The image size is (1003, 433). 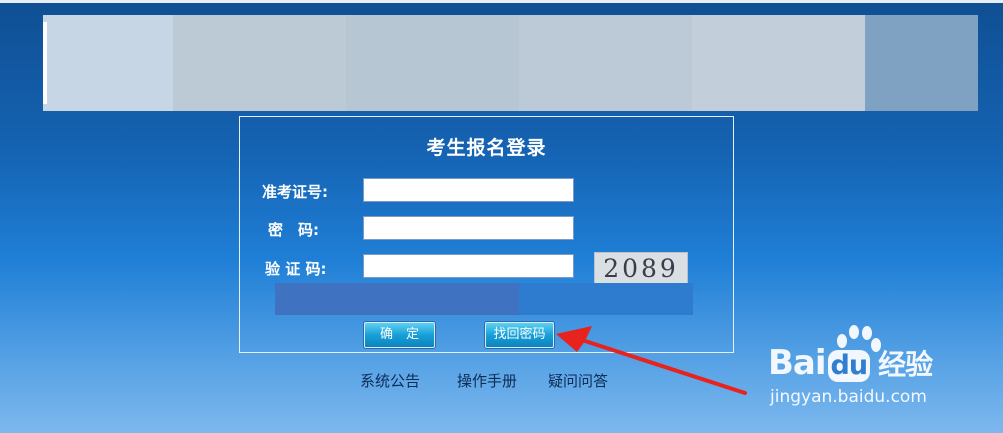 I want to click on watermark-logo: Bai du 经验, so click(x=850, y=363).